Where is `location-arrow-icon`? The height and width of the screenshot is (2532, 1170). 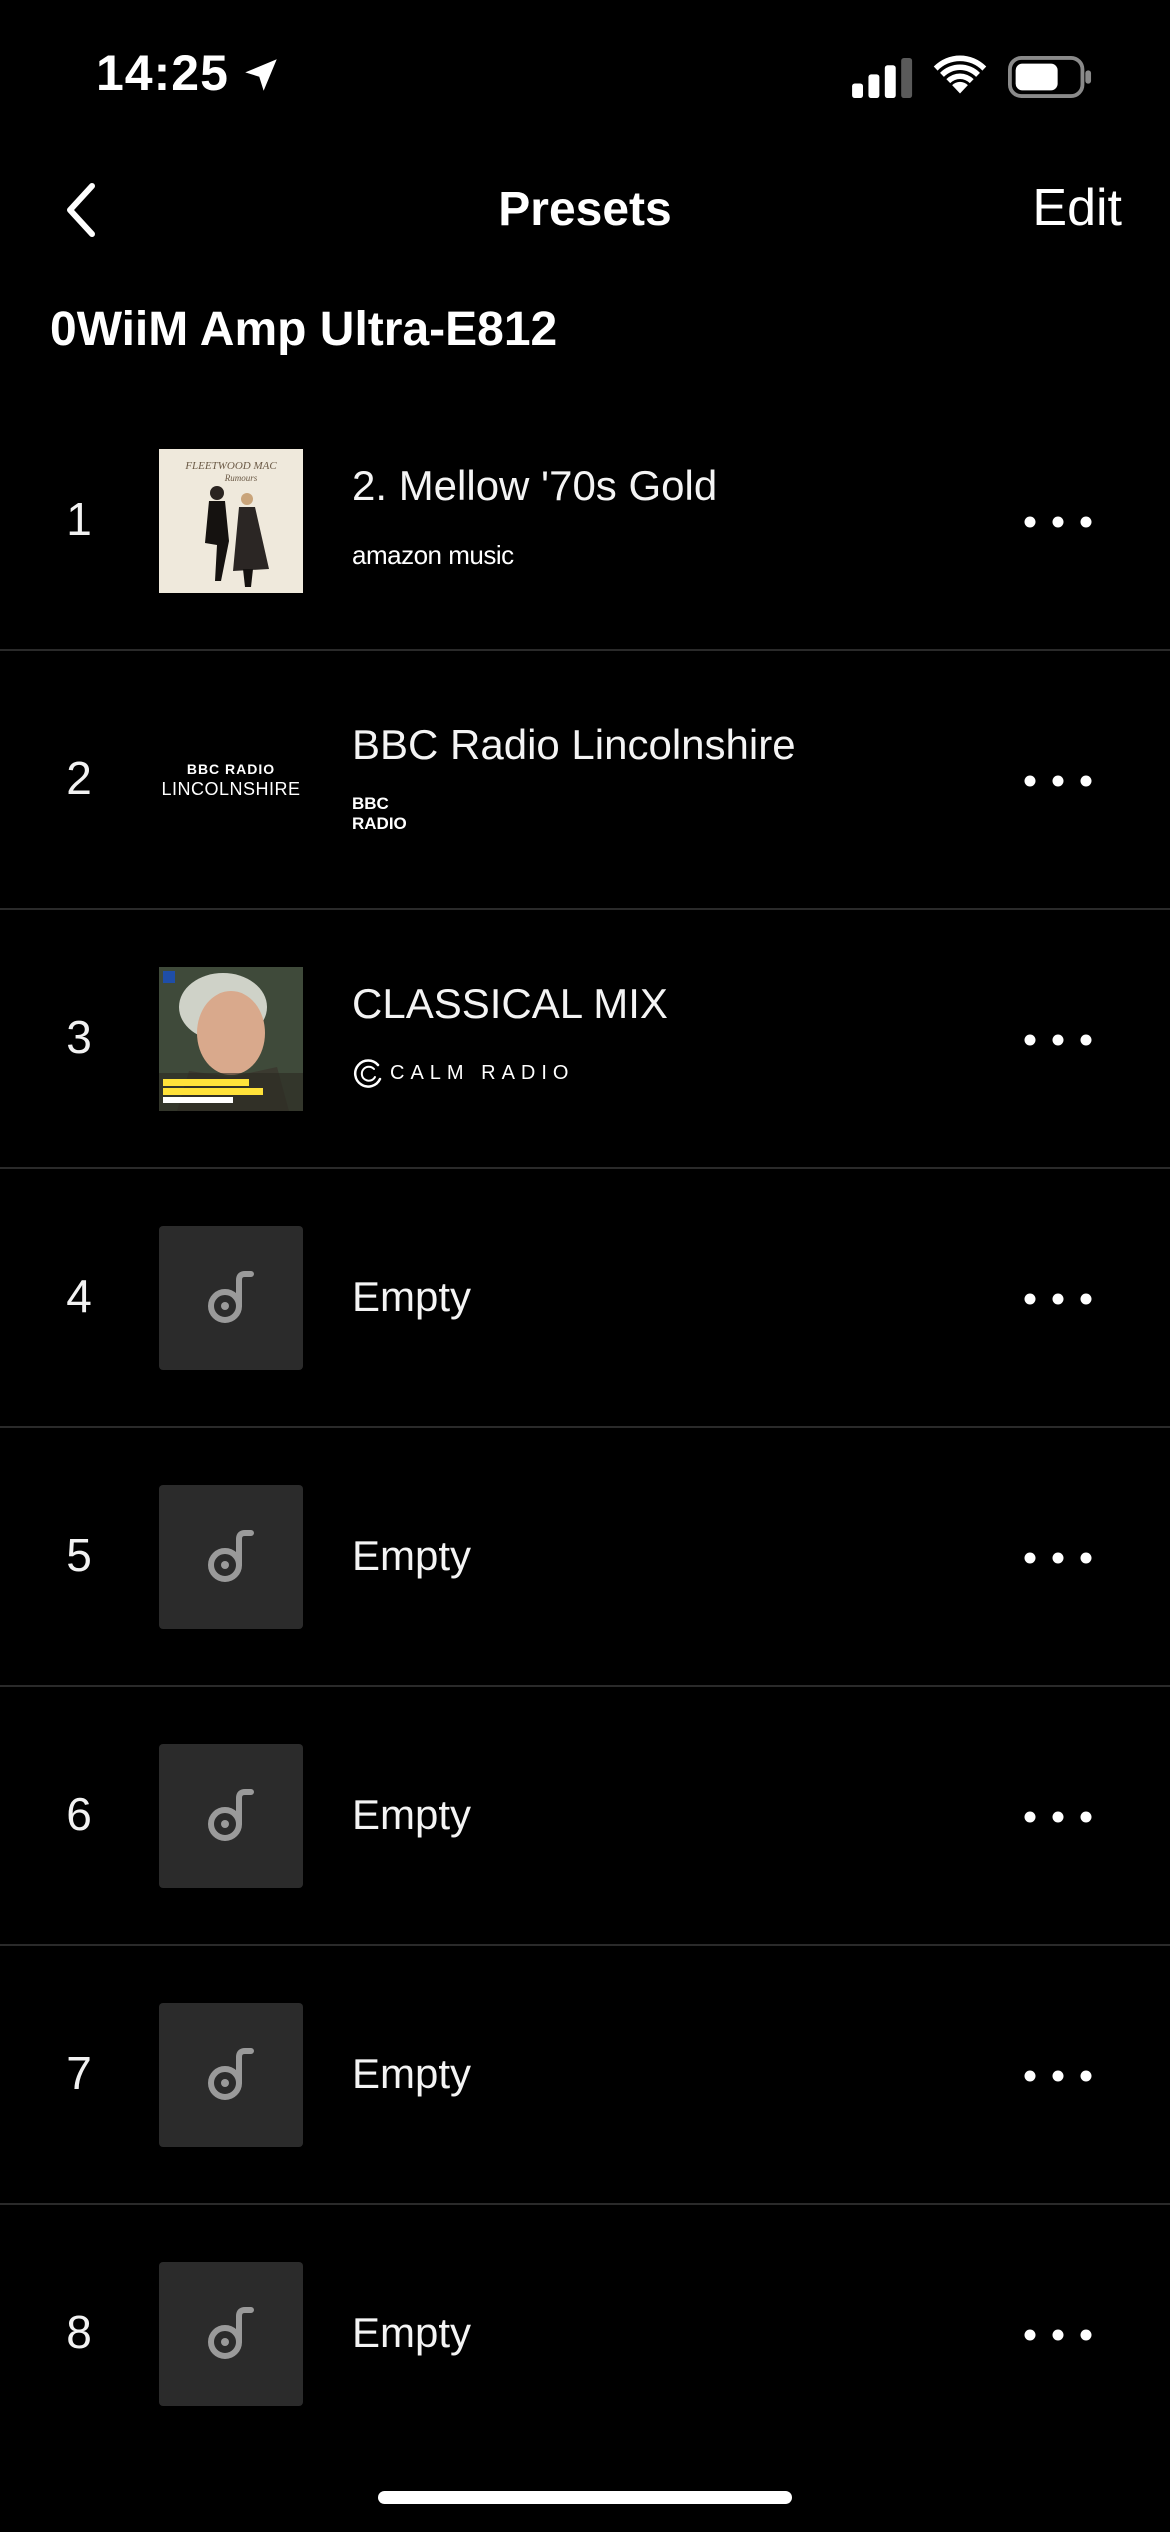 location-arrow-icon is located at coordinates (261, 75).